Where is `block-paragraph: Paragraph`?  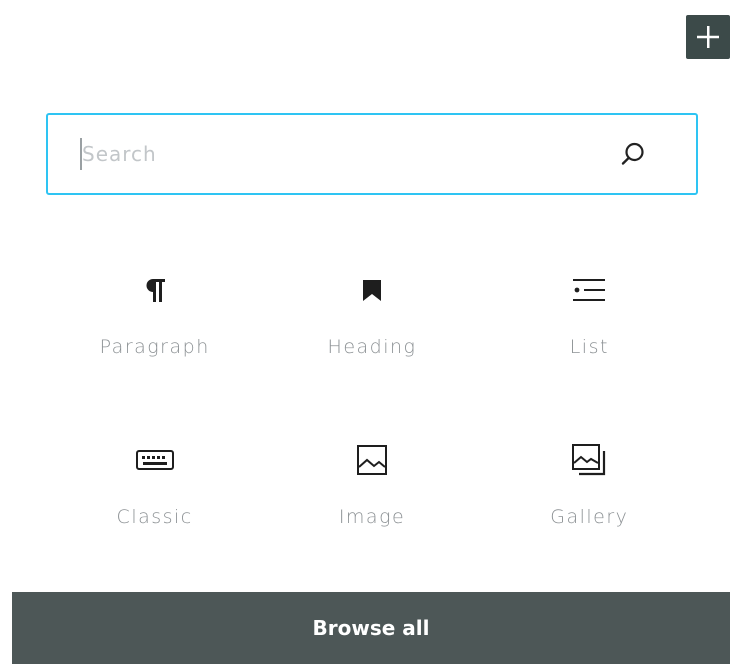 block-paragraph: Paragraph is located at coordinates (154, 329).